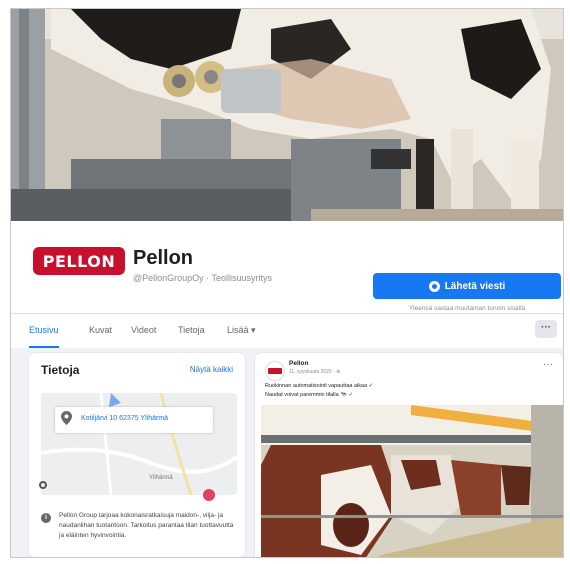 This screenshot has width=570, height=564. I want to click on tab-more: Lisää ▾, so click(241, 330).